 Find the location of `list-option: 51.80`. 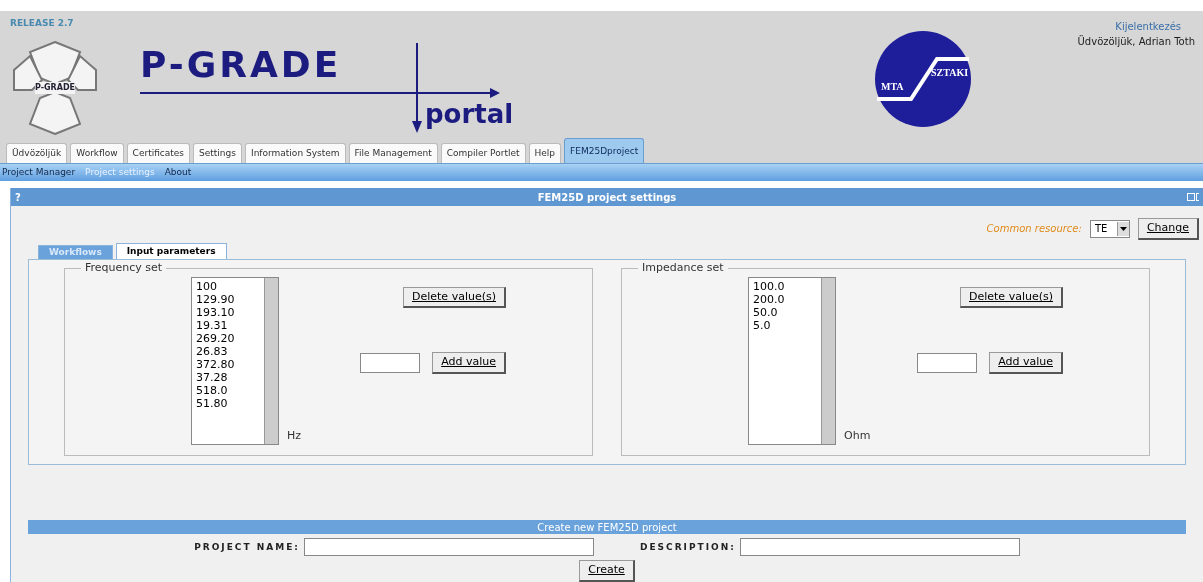

list-option: 51.80 is located at coordinates (228, 403).